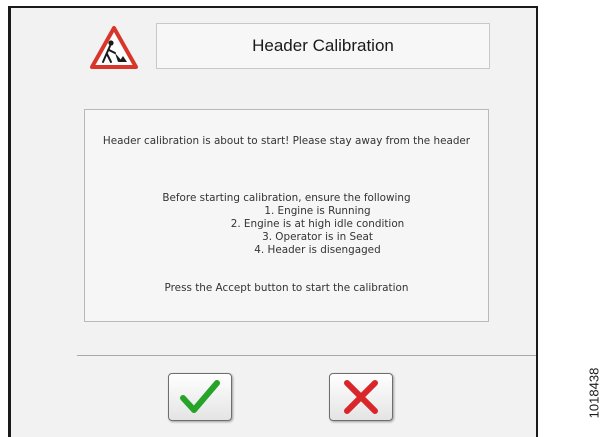 Image resolution: width=608 pixels, height=437 pixels. I want to click on accept-button, so click(200, 397).